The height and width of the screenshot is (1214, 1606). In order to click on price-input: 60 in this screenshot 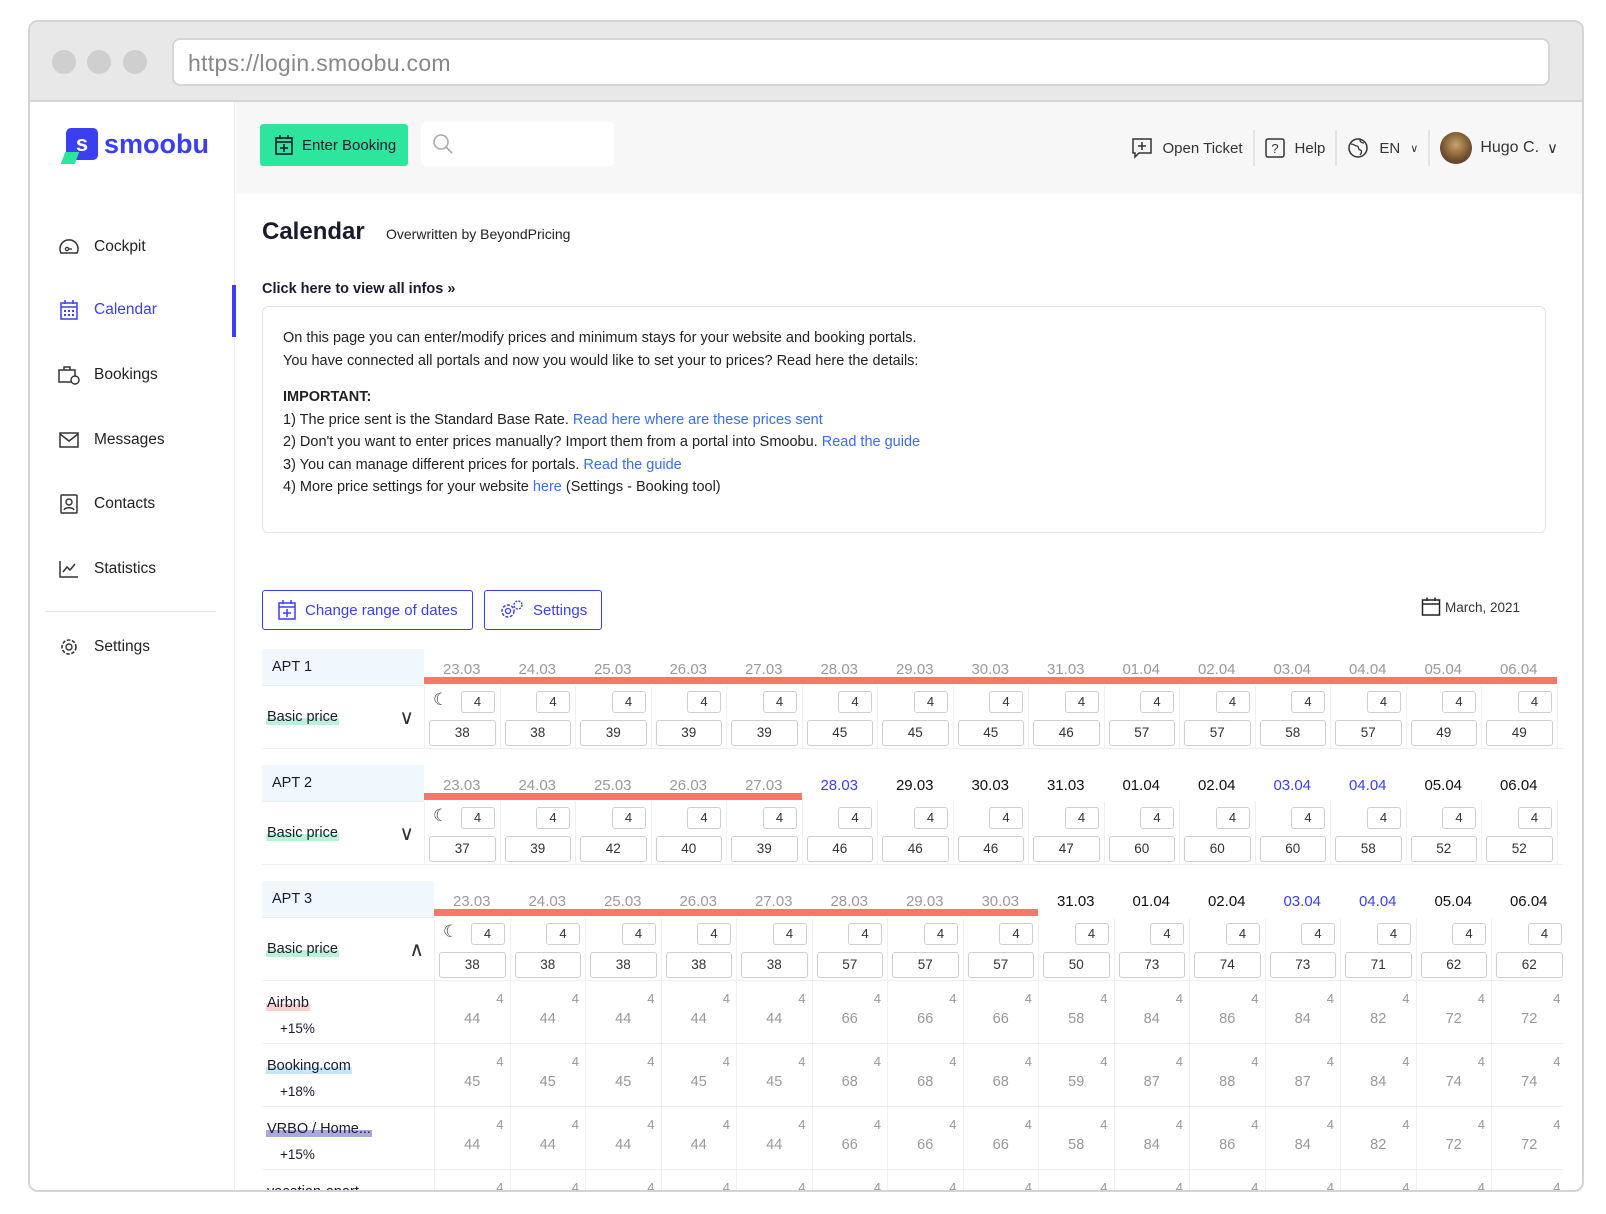, I will do `click(1141, 849)`.